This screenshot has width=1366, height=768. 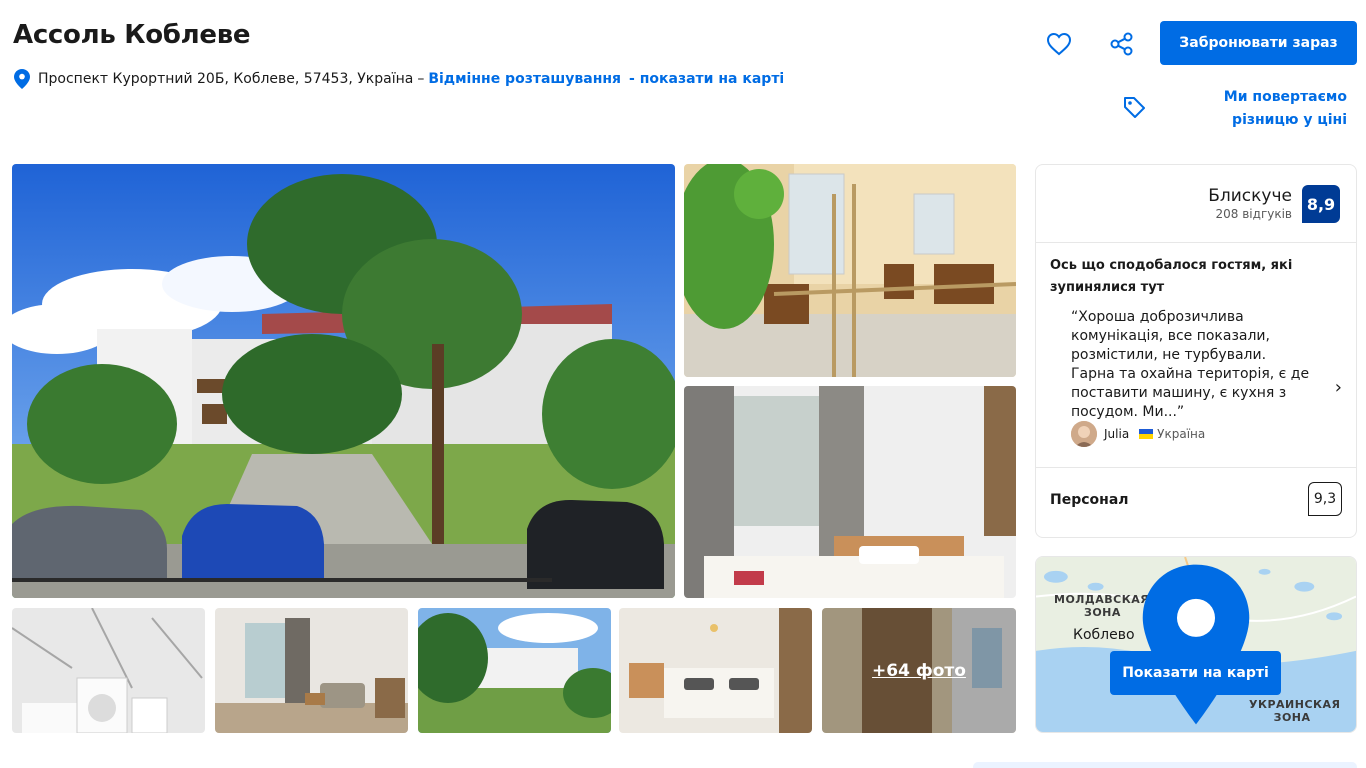 What do you see at coordinates (132, 35) in the screenshot?
I see `property-title: Ассоль Коблеве` at bounding box center [132, 35].